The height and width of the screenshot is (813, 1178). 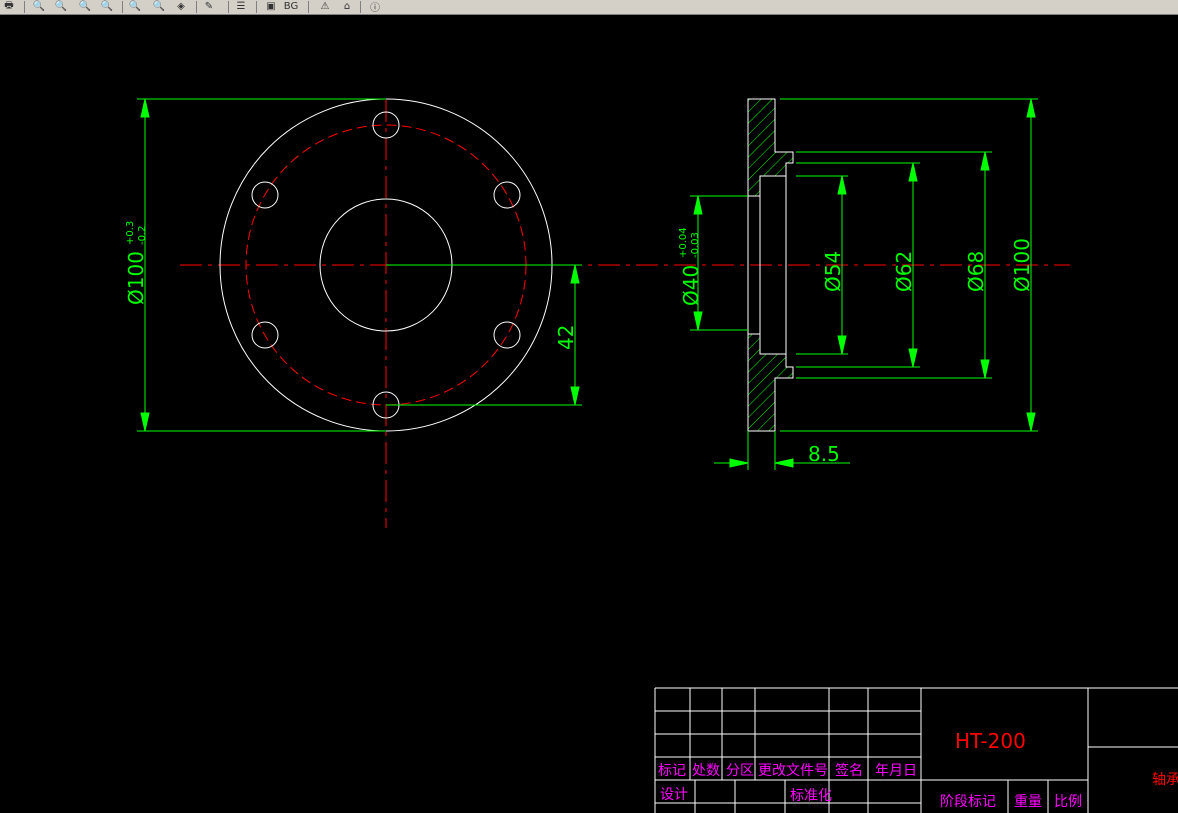 I want to click on zoom-window-icon: 🔍, so click(x=85, y=6).